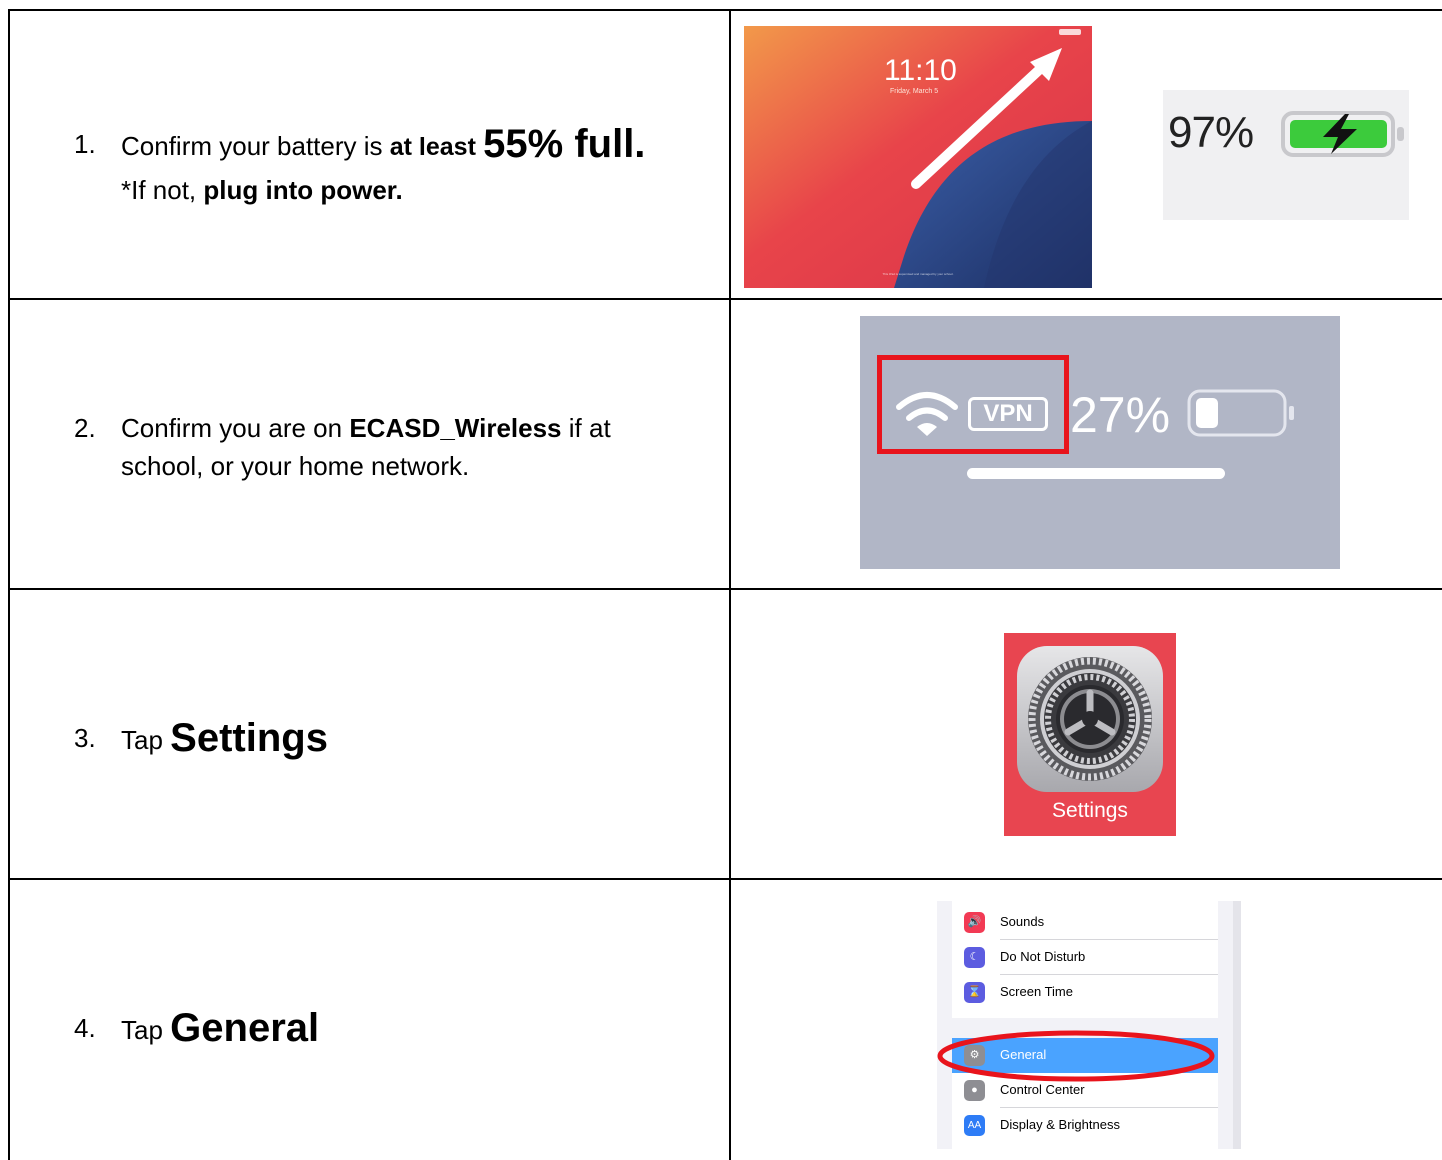  I want to click on wifi-vpn-highlight-box, so click(973, 404).